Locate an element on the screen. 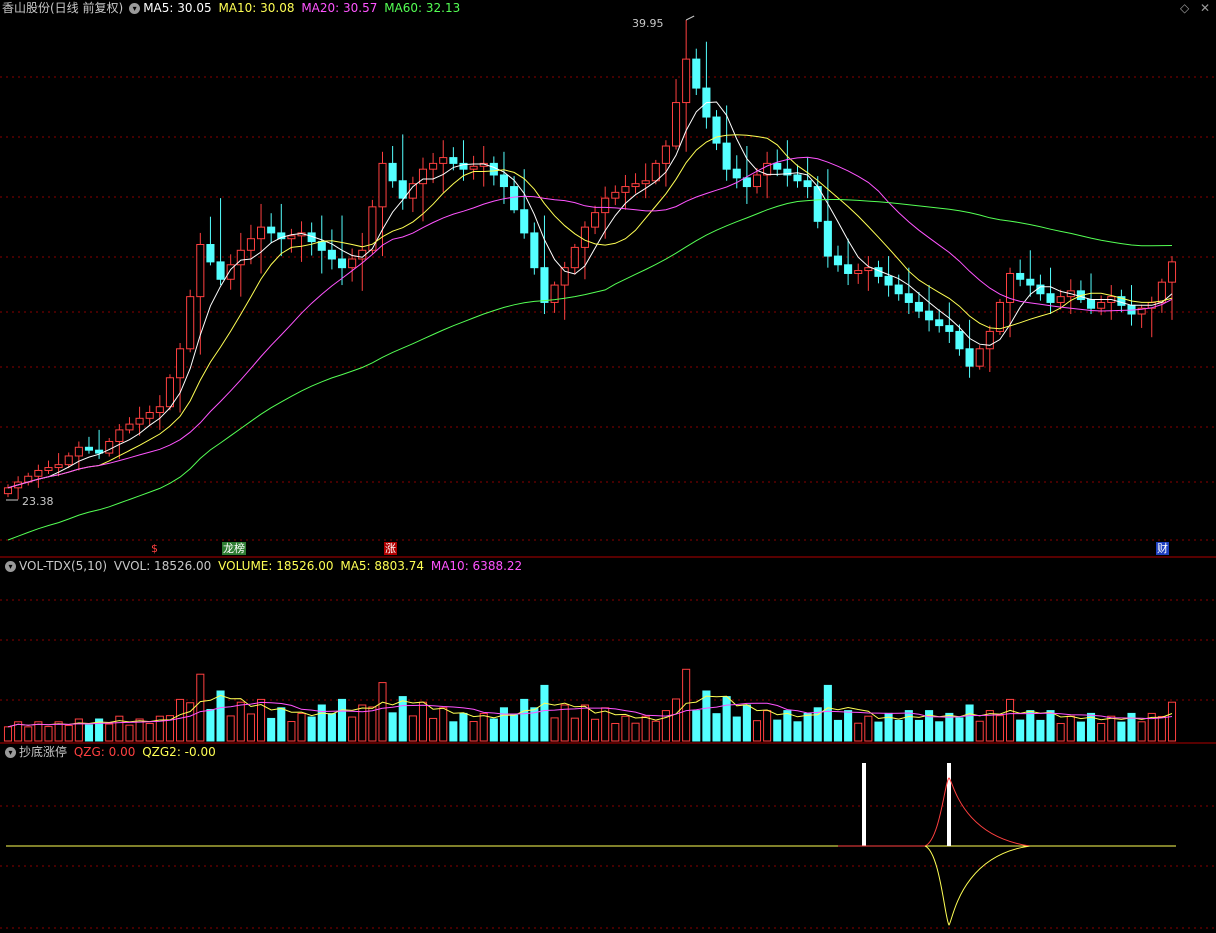  high-price-label: 39.95 is located at coordinates (648, 23).